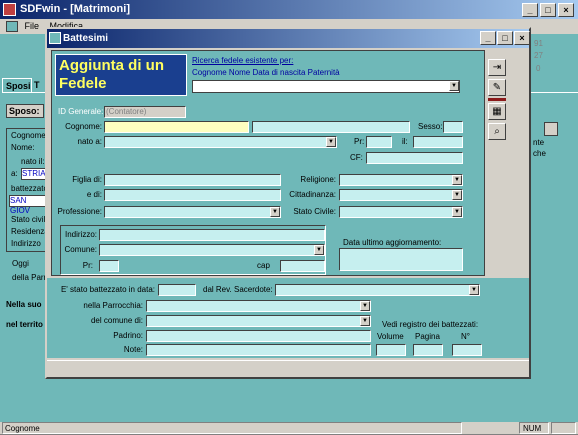 The image size is (578, 435). I want to click on pagina-label: Pagina, so click(427, 336).